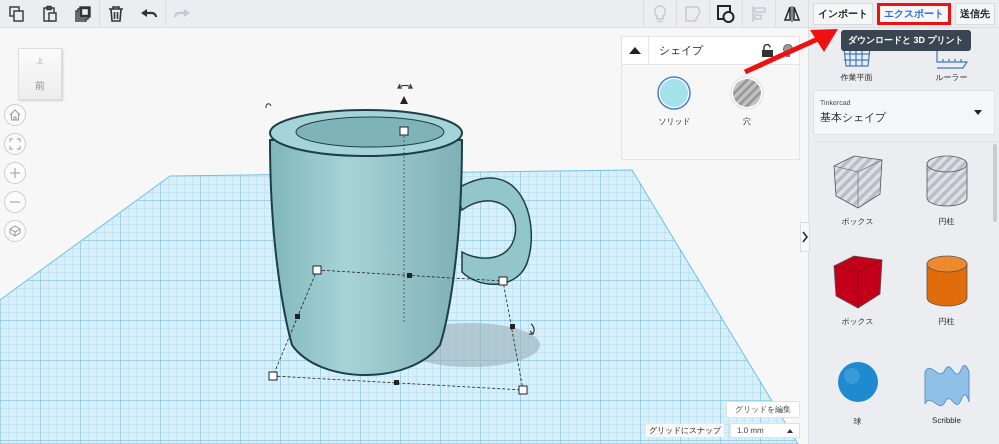 The width and height of the screenshot is (999, 444). Describe the element at coordinates (975, 13) in the screenshot. I see `tab-button: 送信先` at that location.